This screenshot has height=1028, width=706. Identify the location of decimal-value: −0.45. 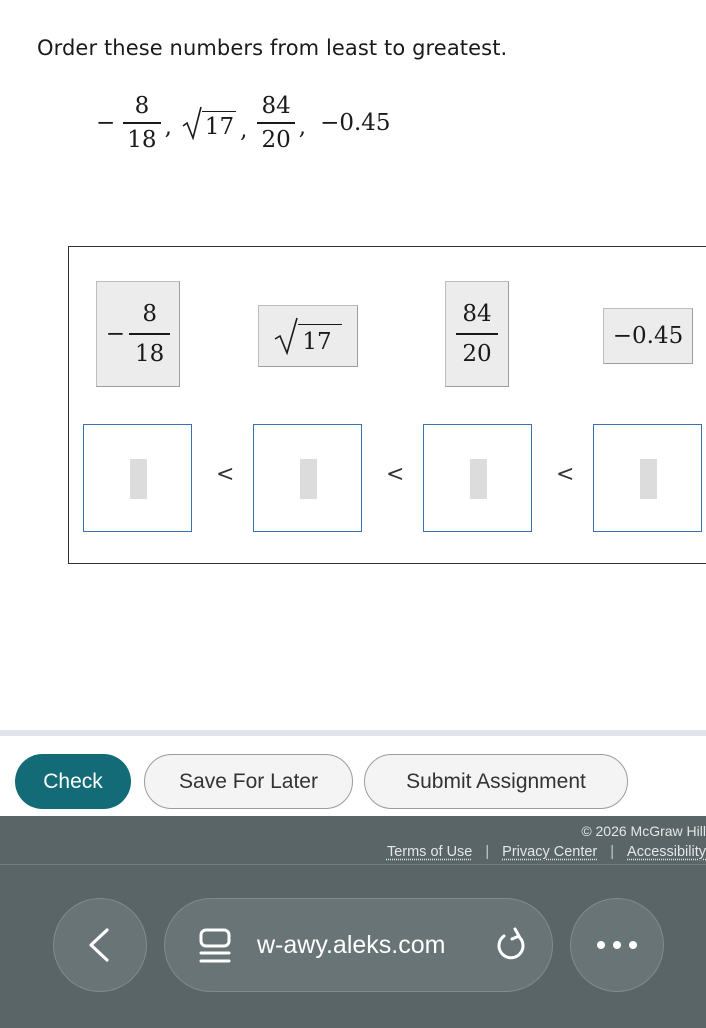
(355, 123).